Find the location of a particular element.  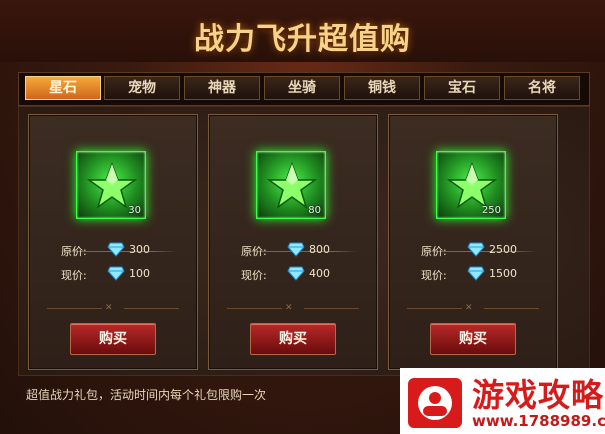

site-watermark: 游戏攻略 www.1788989.com is located at coordinates (502, 401).